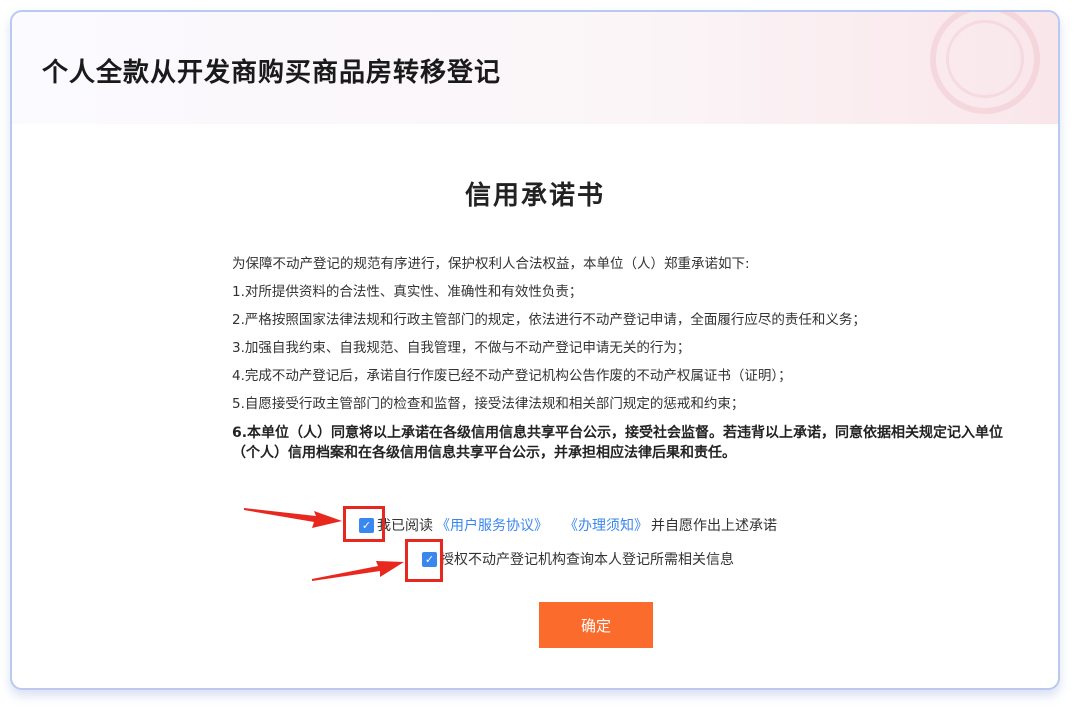 The height and width of the screenshot is (710, 1080). Describe the element at coordinates (596, 625) in the screenshot. I see `confirm-button: 确定` at that location.